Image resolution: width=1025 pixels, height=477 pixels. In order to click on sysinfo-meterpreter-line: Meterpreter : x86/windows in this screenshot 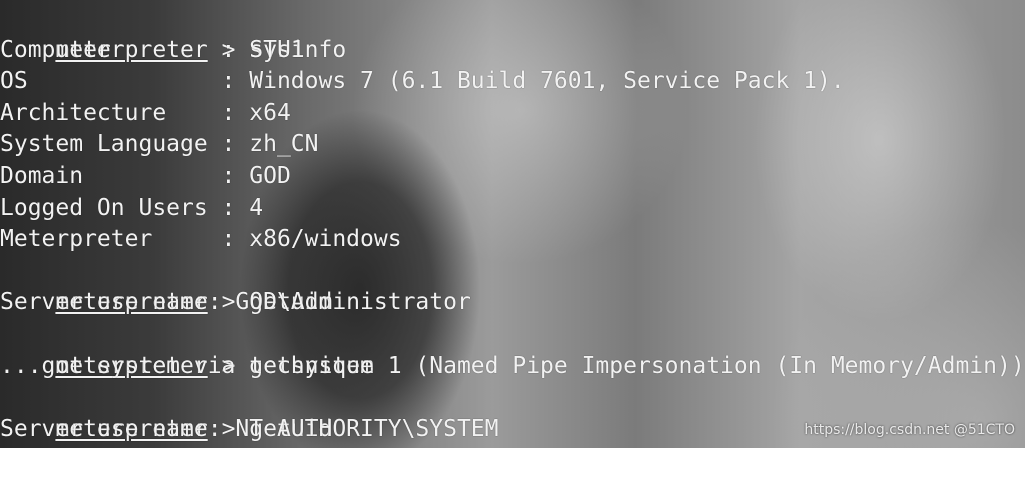, I will do `click(201, 239)`.